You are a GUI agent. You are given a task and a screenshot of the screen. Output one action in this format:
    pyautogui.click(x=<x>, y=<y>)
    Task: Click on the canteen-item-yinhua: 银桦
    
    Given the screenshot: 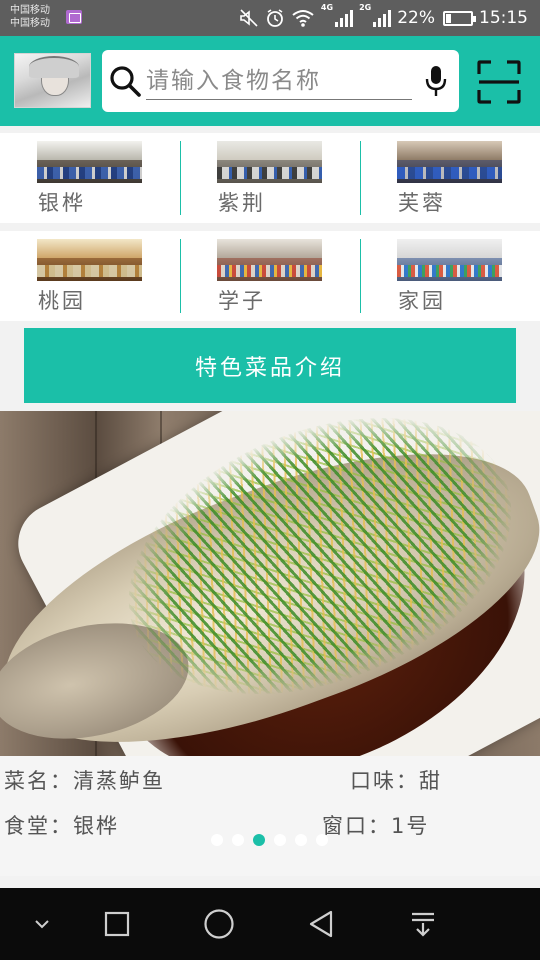 What is the action you would take?
    pyautogui.click(x=90, y=178)
    